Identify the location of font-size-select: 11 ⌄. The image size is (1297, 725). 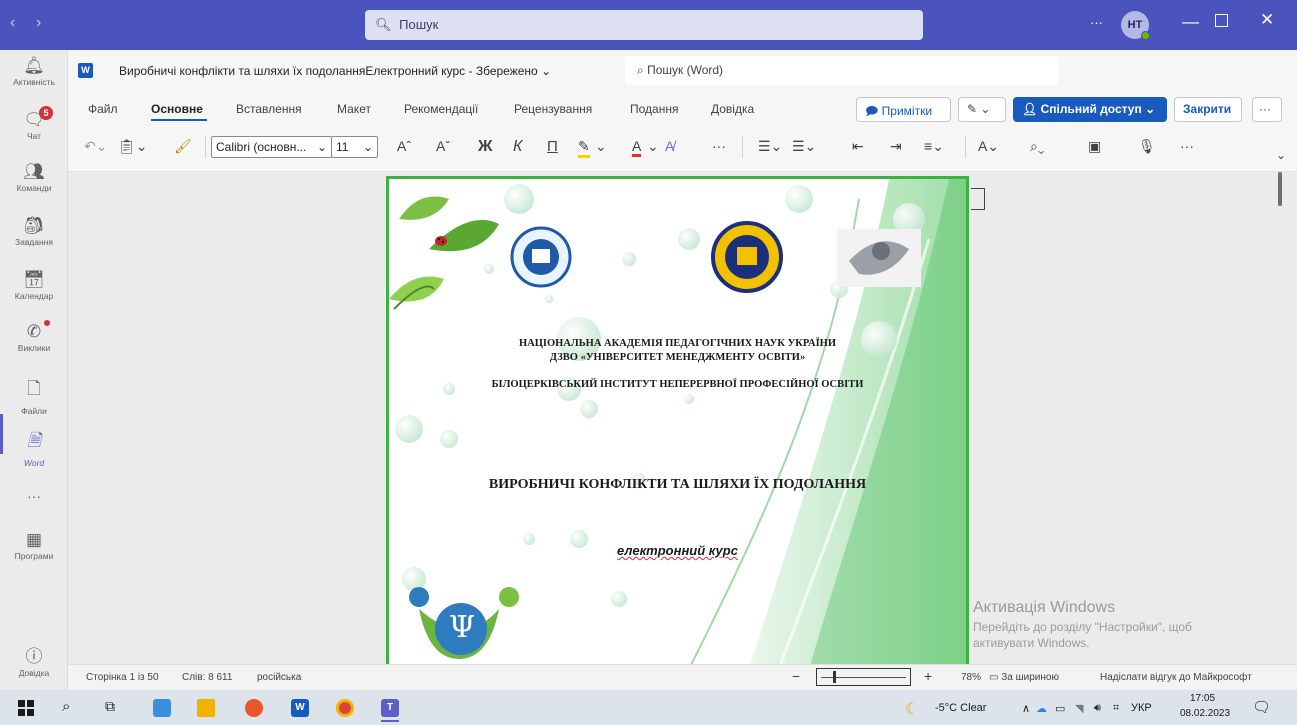
(354, 147).